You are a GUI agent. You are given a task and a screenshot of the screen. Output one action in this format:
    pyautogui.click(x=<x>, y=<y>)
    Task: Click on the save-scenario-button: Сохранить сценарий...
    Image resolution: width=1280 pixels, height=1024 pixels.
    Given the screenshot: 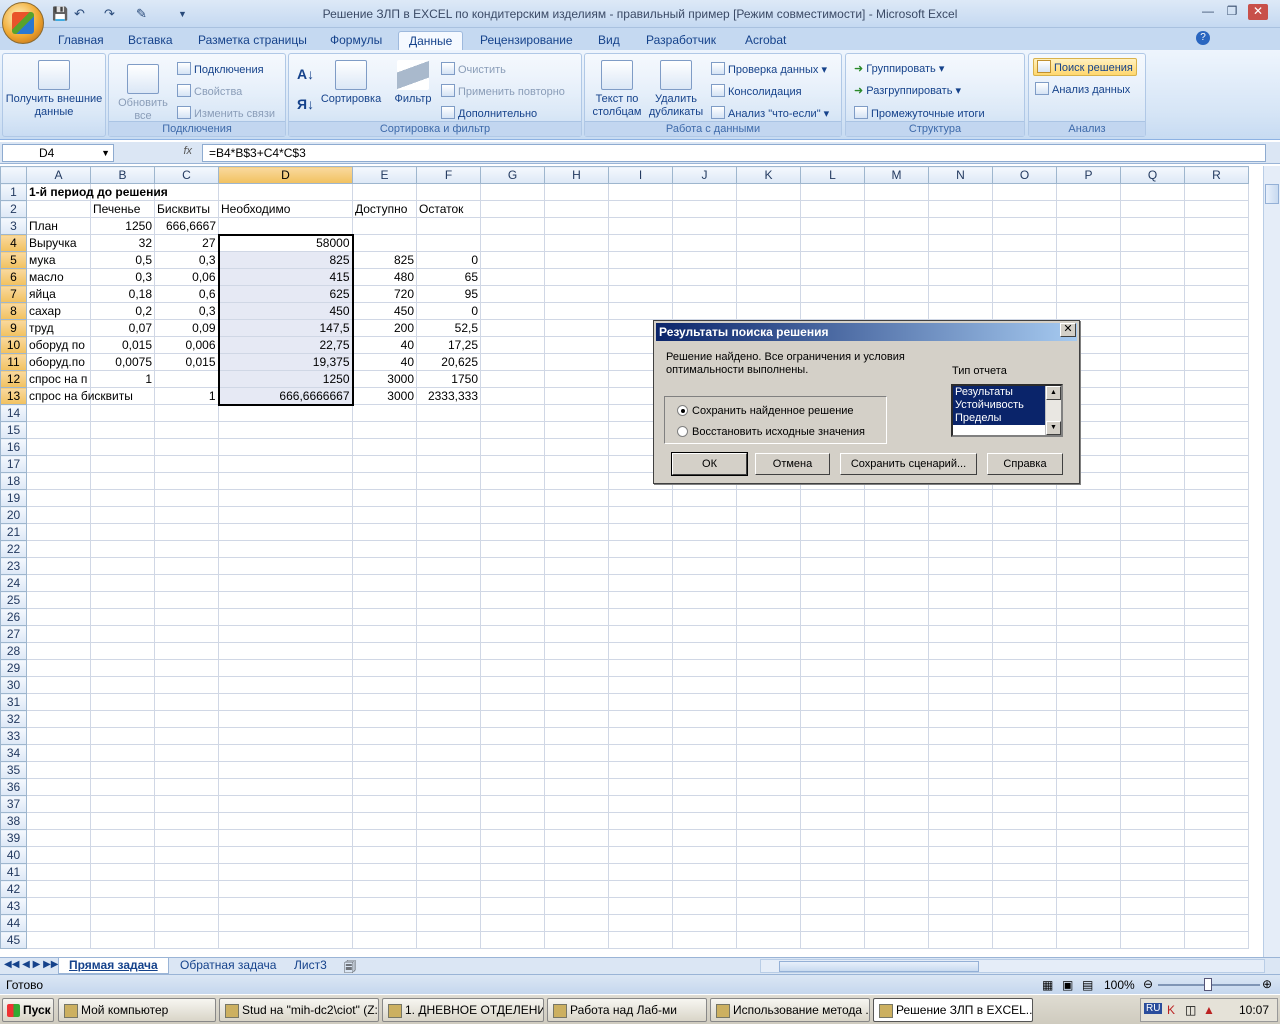 What is the action you would take?
    pyautogui.click(x=908, y=464)
    